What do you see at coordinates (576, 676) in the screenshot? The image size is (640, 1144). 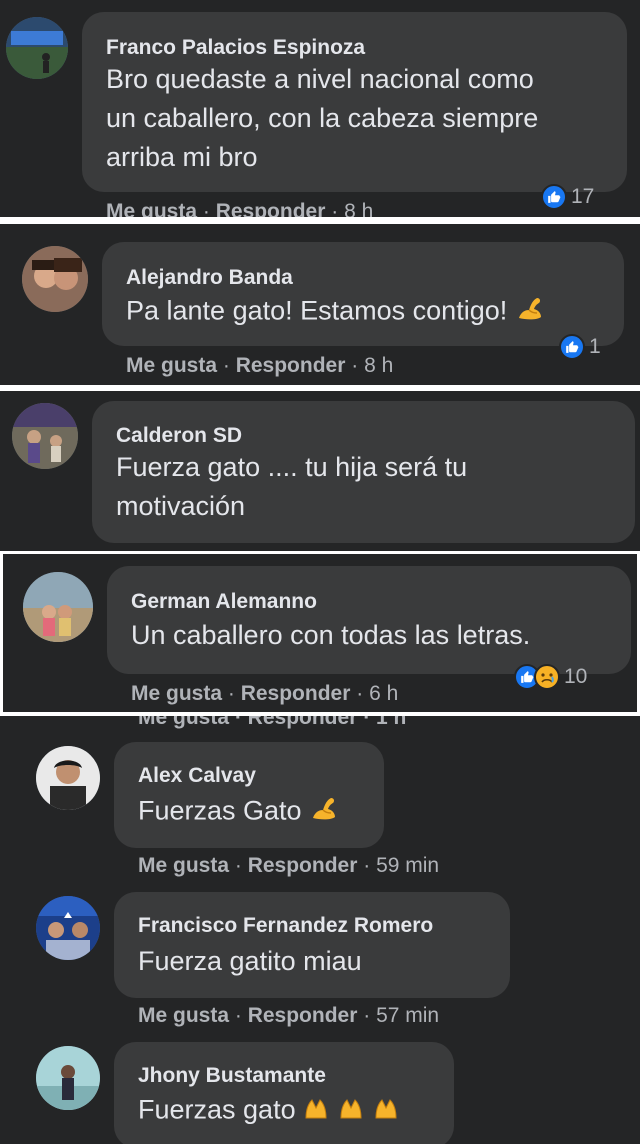 I see `reaction-count: 10` at bounding box center [576, 676].